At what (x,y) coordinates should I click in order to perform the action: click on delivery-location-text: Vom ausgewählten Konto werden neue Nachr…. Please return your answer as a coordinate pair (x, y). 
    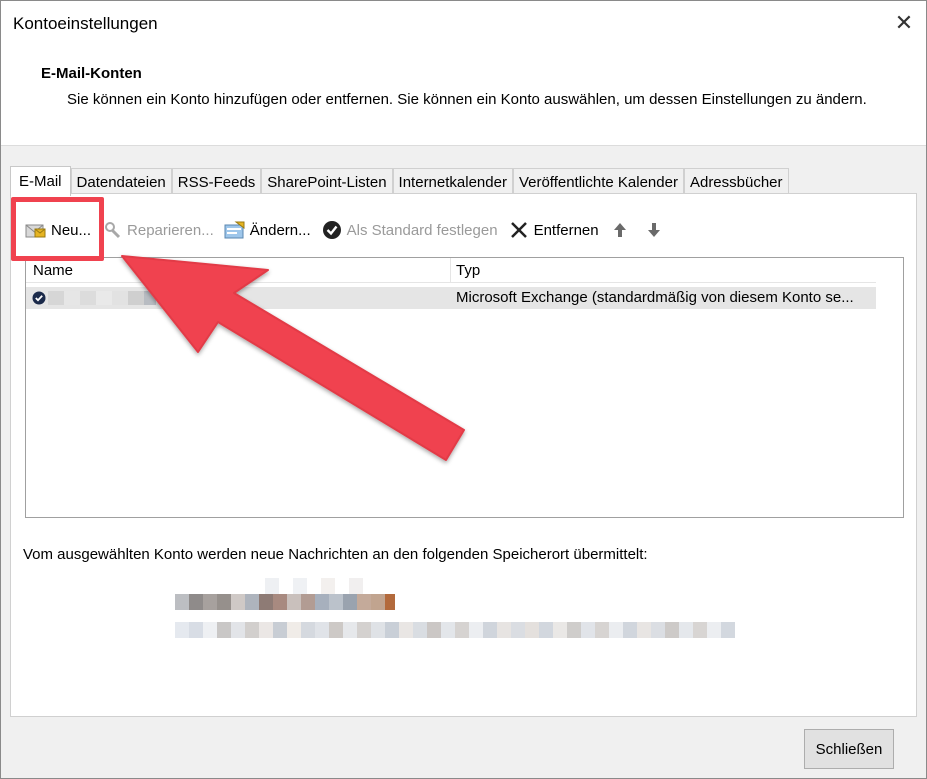
    Looking at the image, I should click on (335, 554).